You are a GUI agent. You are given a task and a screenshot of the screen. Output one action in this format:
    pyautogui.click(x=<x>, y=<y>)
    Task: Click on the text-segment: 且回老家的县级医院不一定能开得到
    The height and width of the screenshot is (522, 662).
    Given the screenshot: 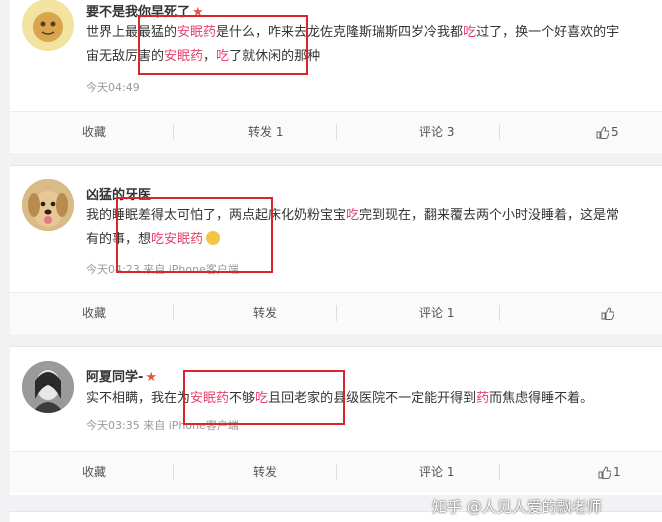 What is the action you would take?
    pyautogui.click(x=372, y=398)
    